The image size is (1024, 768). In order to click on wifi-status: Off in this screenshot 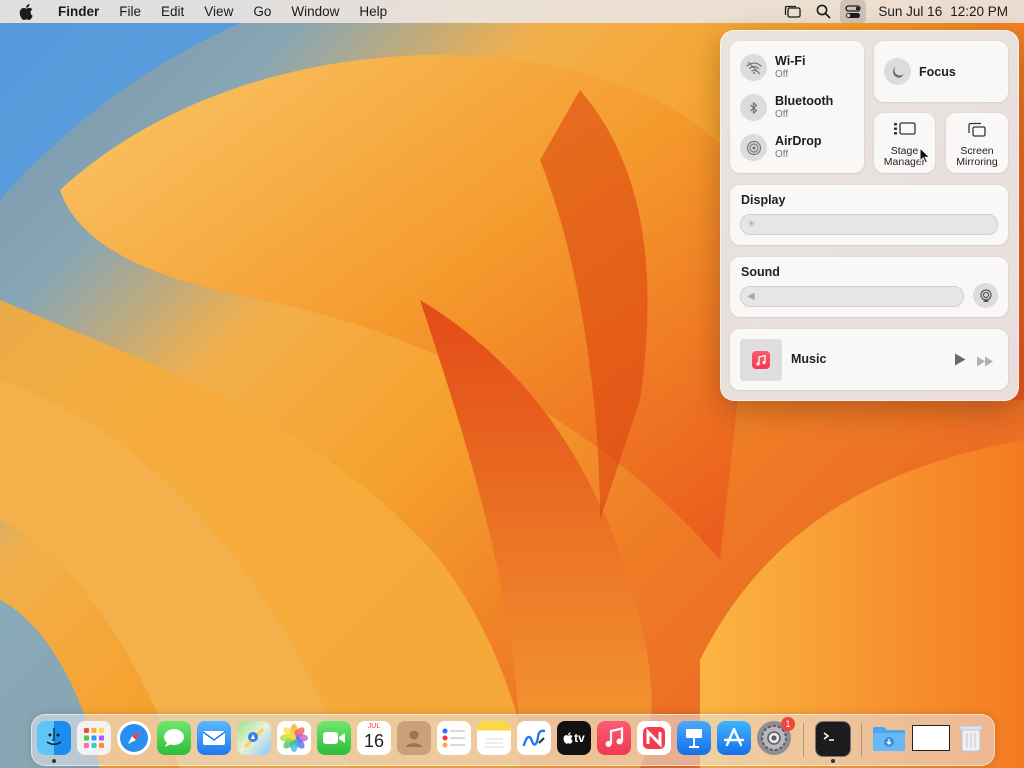, I will do `click(782, 75)`.